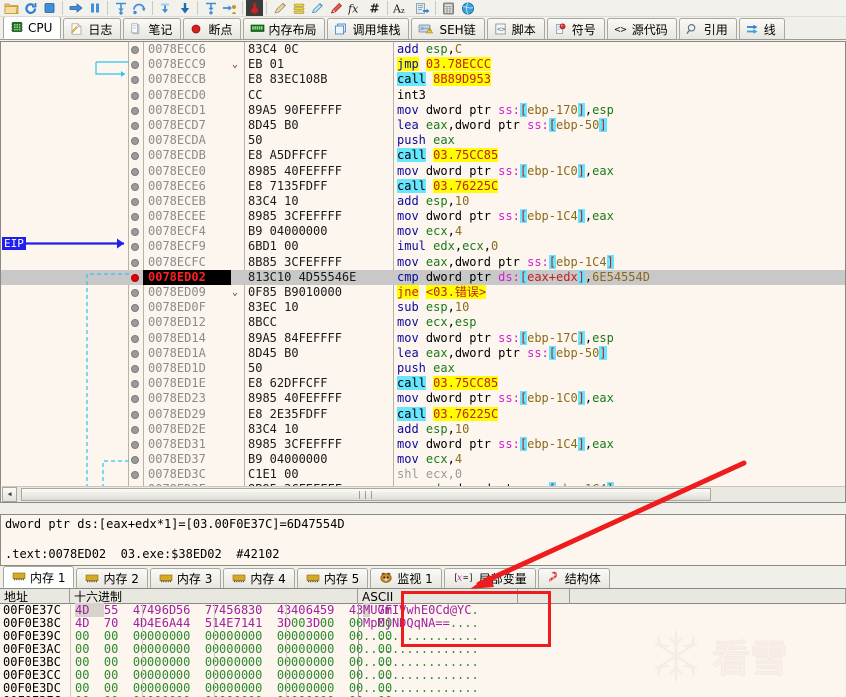  What do you see at coordinates (161, 610) in the screenshot?
I see `dump-hex-byte: 49` at bounding box center [161, 610].